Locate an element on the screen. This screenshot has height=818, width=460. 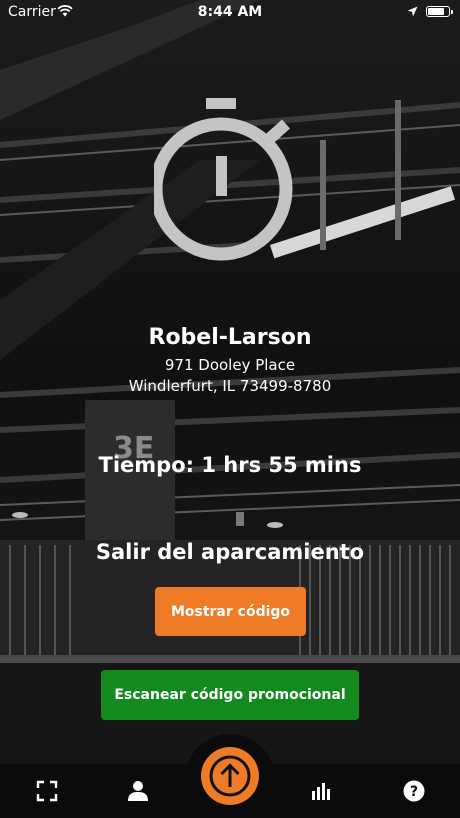
help-circle-icon: ? is located at coordinates (414, 791).